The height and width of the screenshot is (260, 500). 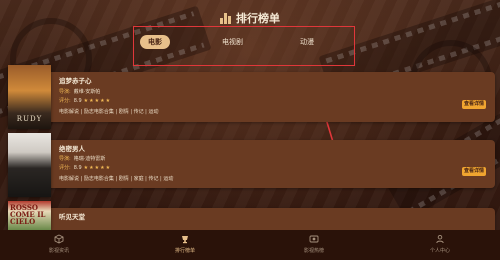 I want to click on nav-label: 个人中心, so click(x=439, y=251).